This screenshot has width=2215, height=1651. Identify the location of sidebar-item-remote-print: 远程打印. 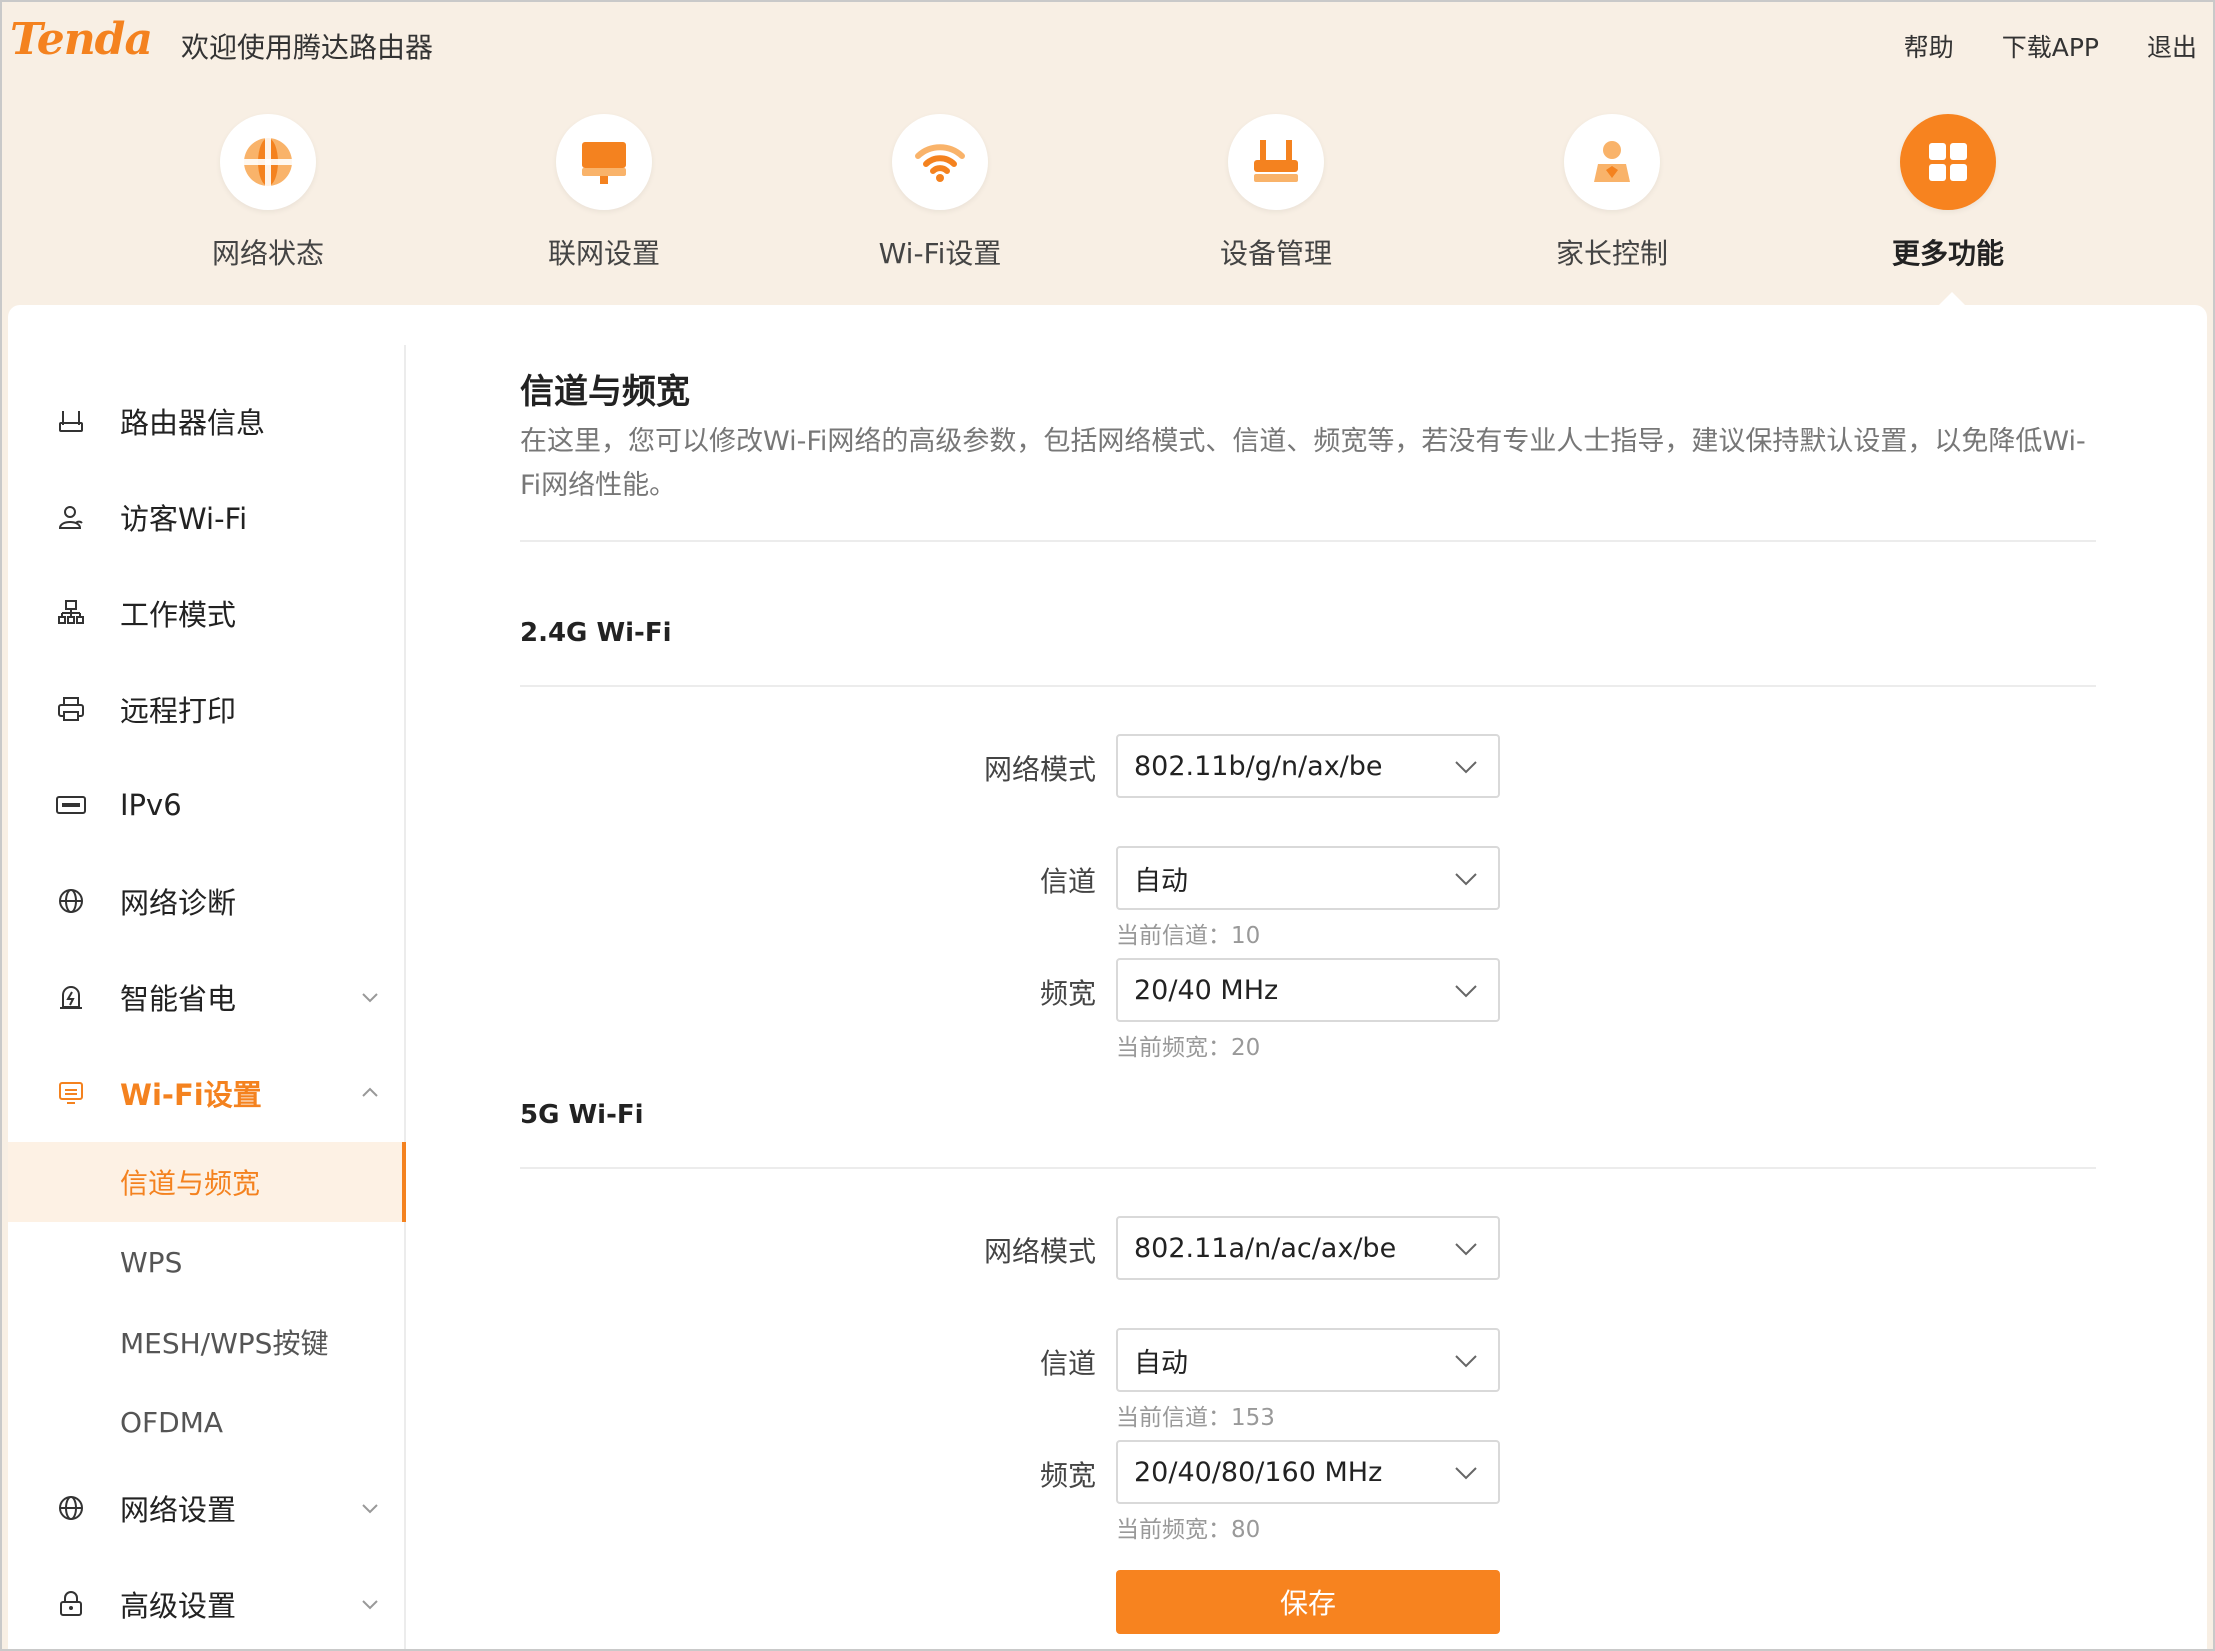
(207, 709).